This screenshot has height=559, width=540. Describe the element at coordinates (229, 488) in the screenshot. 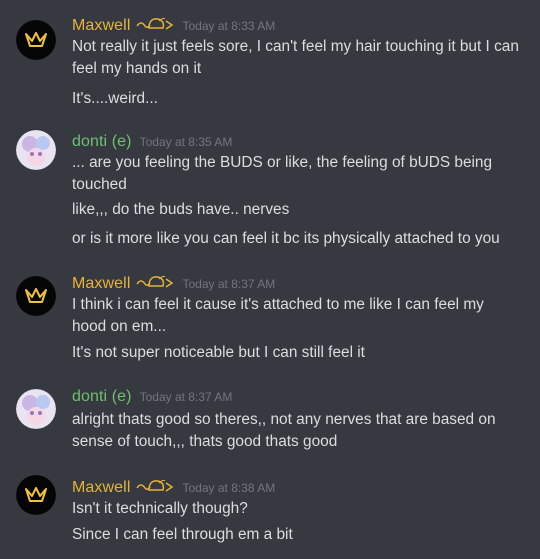

I see `timestamp: Today at 8:38 AM` at that location.